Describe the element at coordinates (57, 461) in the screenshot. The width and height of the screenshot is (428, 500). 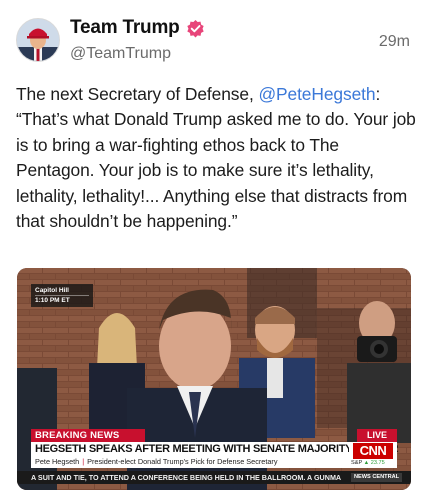
I see `chyron-name: Pete Hegseth` at that location.